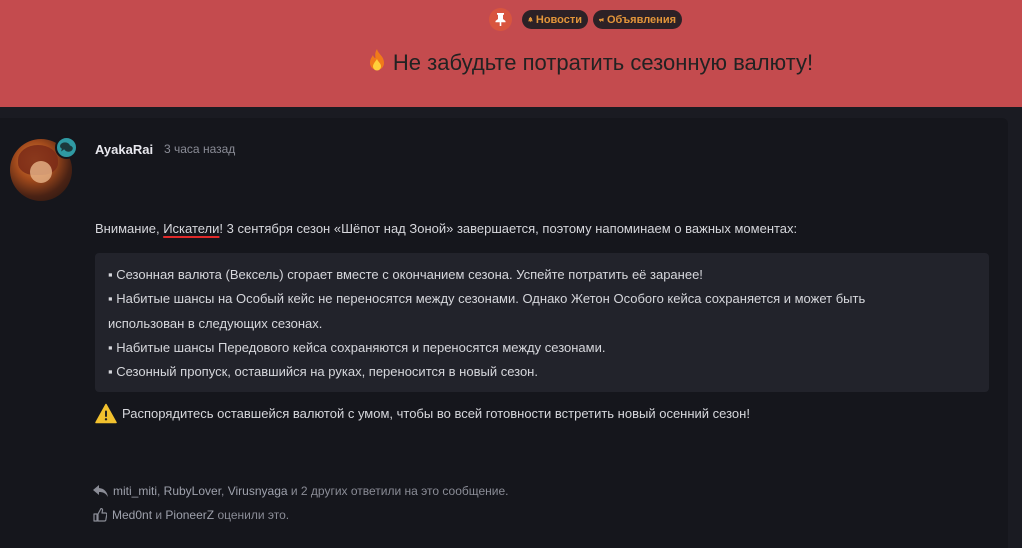 This screenshot has height=548, width=1022. What do you see at coordinates (252, 515) in the screenshot?
I see `likes-suffix: оценили это.` at bounding box center [252, 515].